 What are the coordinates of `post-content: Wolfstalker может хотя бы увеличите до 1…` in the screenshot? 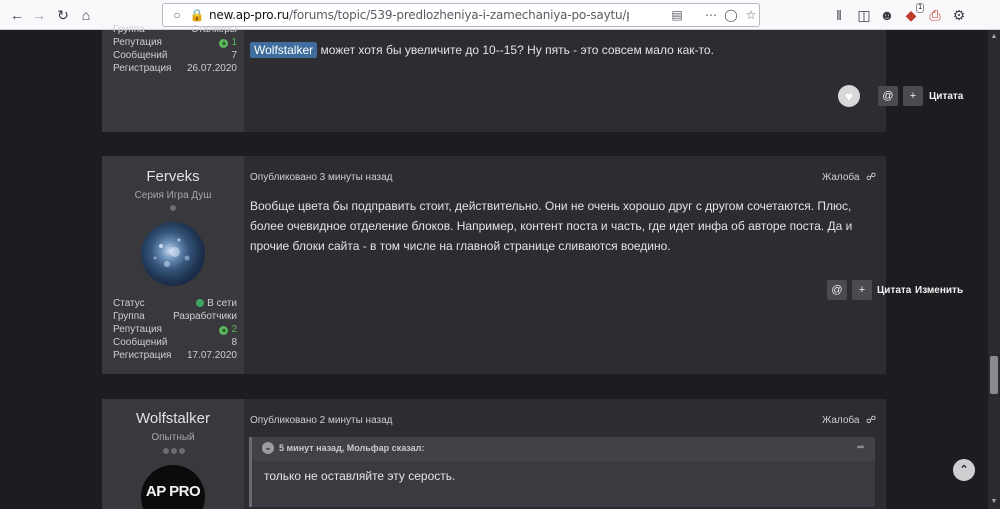 It's located at (560, 50).